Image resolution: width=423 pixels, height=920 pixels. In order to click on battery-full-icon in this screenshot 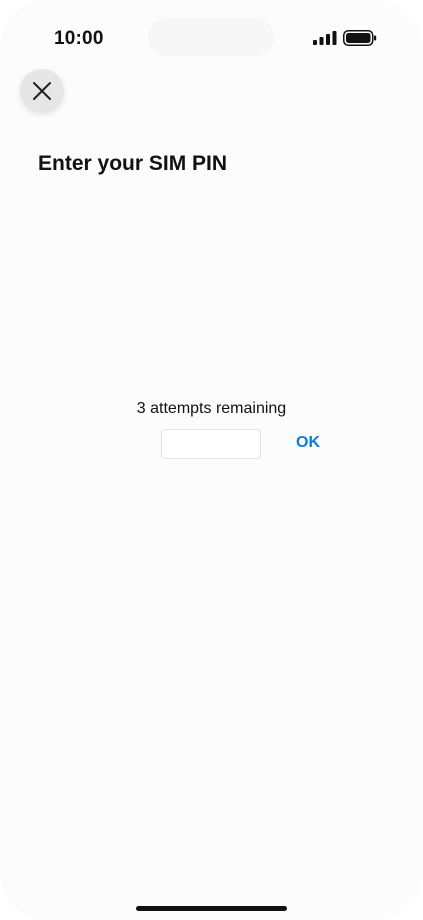, I will do `click(360, 38)`.